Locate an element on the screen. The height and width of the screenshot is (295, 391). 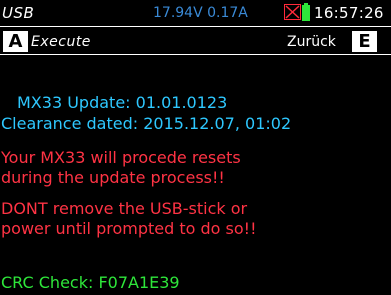
crc-check-text: CRC Check: F07A1E39 is located at coordinates (90, 282).